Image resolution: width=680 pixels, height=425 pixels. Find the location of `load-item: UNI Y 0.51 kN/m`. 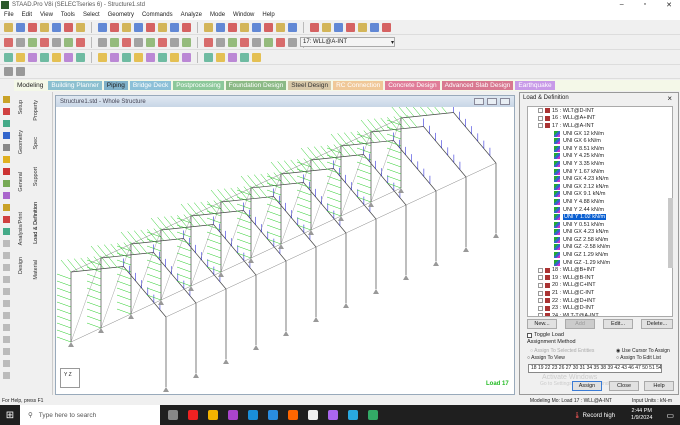

load-item: UNI Y 0.51 kN/m is located at coordinates (600, 225).